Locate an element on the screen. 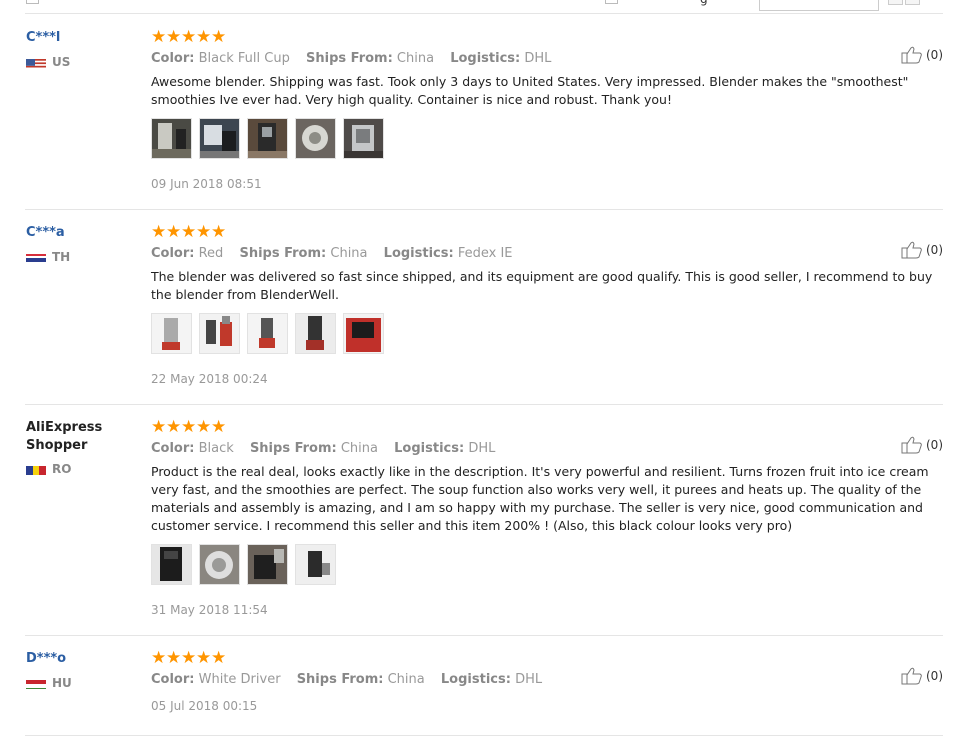 Image resolution: width=969 pixels, height=739 pixels. hu-flag-icon is located at coordinates (36, 683).